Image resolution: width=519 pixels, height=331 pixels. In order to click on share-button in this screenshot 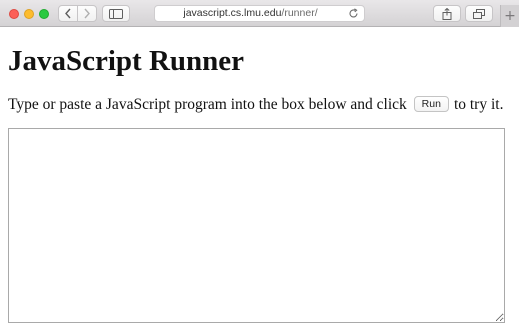, I will do `click(447, 13)`.